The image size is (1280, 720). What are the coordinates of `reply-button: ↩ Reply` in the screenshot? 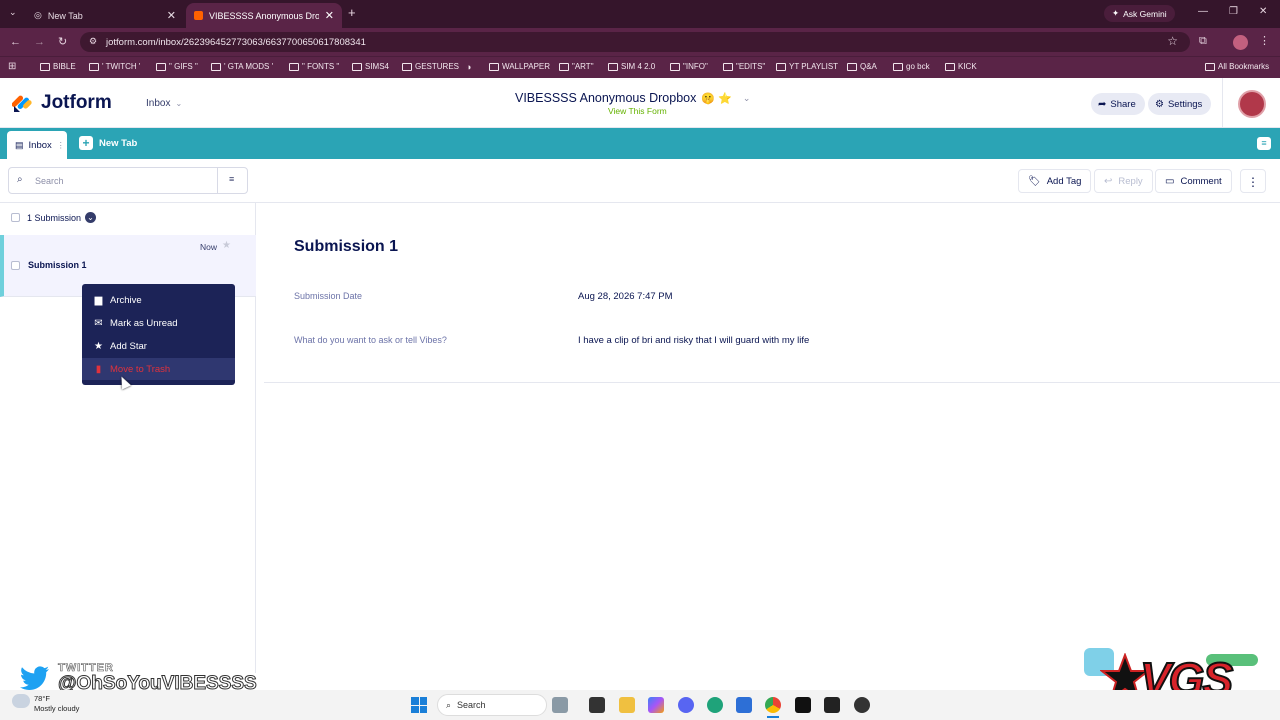 It's located at (1123, 181).